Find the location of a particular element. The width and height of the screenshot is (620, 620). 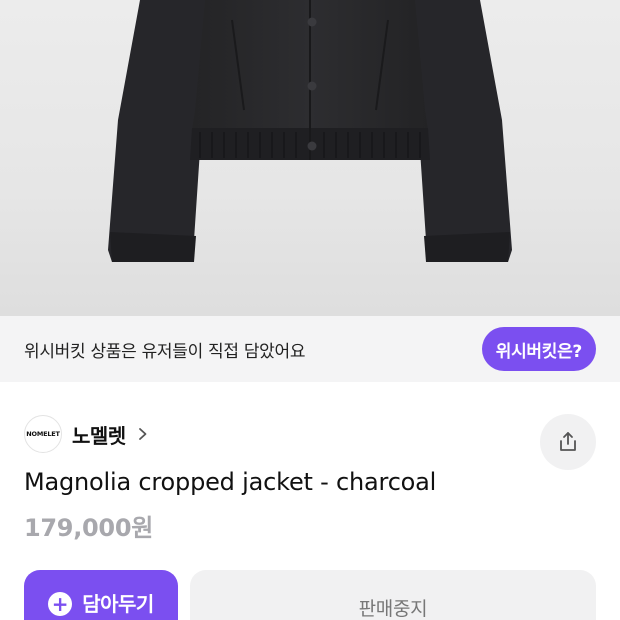

chevron-right-icon is located at coordinates (142, 434).